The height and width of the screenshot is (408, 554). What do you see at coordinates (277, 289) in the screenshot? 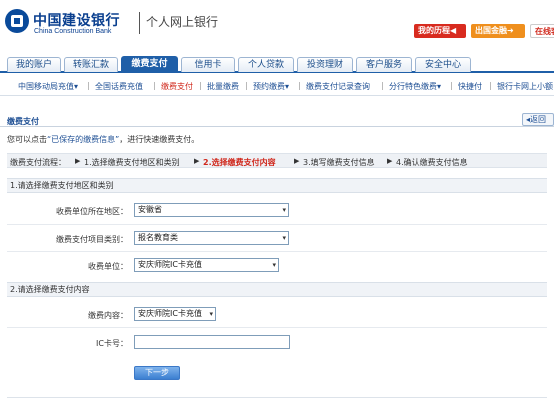
I see `group-content-header: 2.请选择缴费支付内容` at bounding box center [277, 289].